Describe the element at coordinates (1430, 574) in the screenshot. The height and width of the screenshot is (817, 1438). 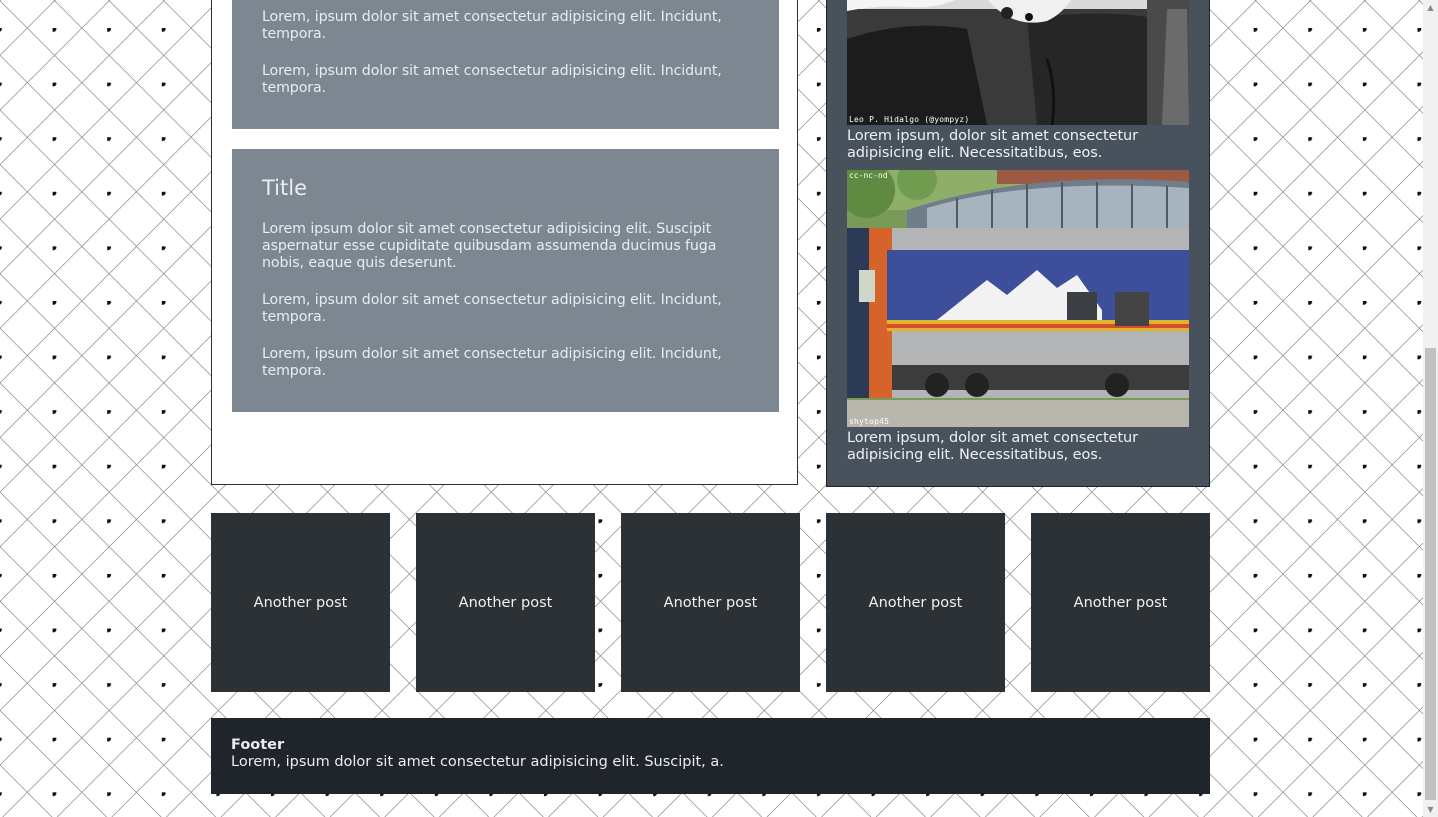
I see `scrollbar-thumb` at that location.